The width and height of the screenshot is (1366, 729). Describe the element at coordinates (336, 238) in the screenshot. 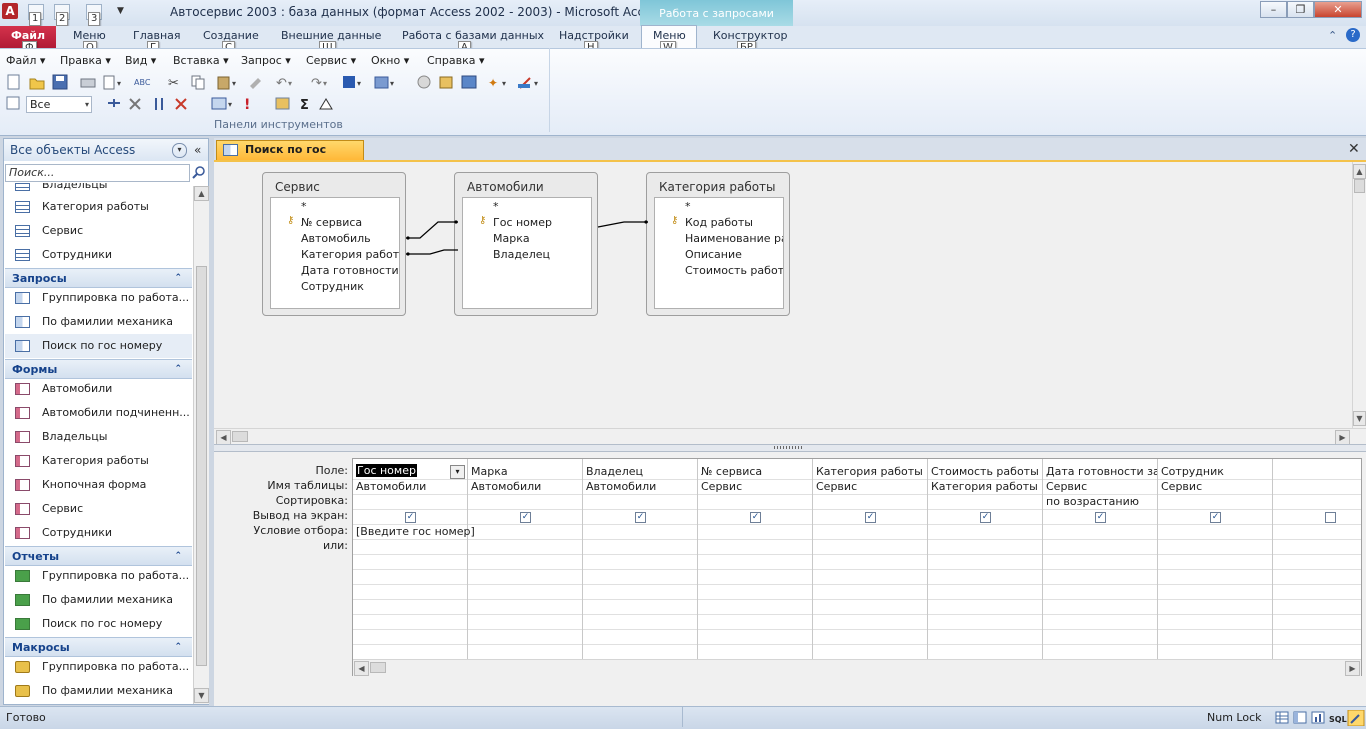

I see `field-item: Автомобиль` at that location.